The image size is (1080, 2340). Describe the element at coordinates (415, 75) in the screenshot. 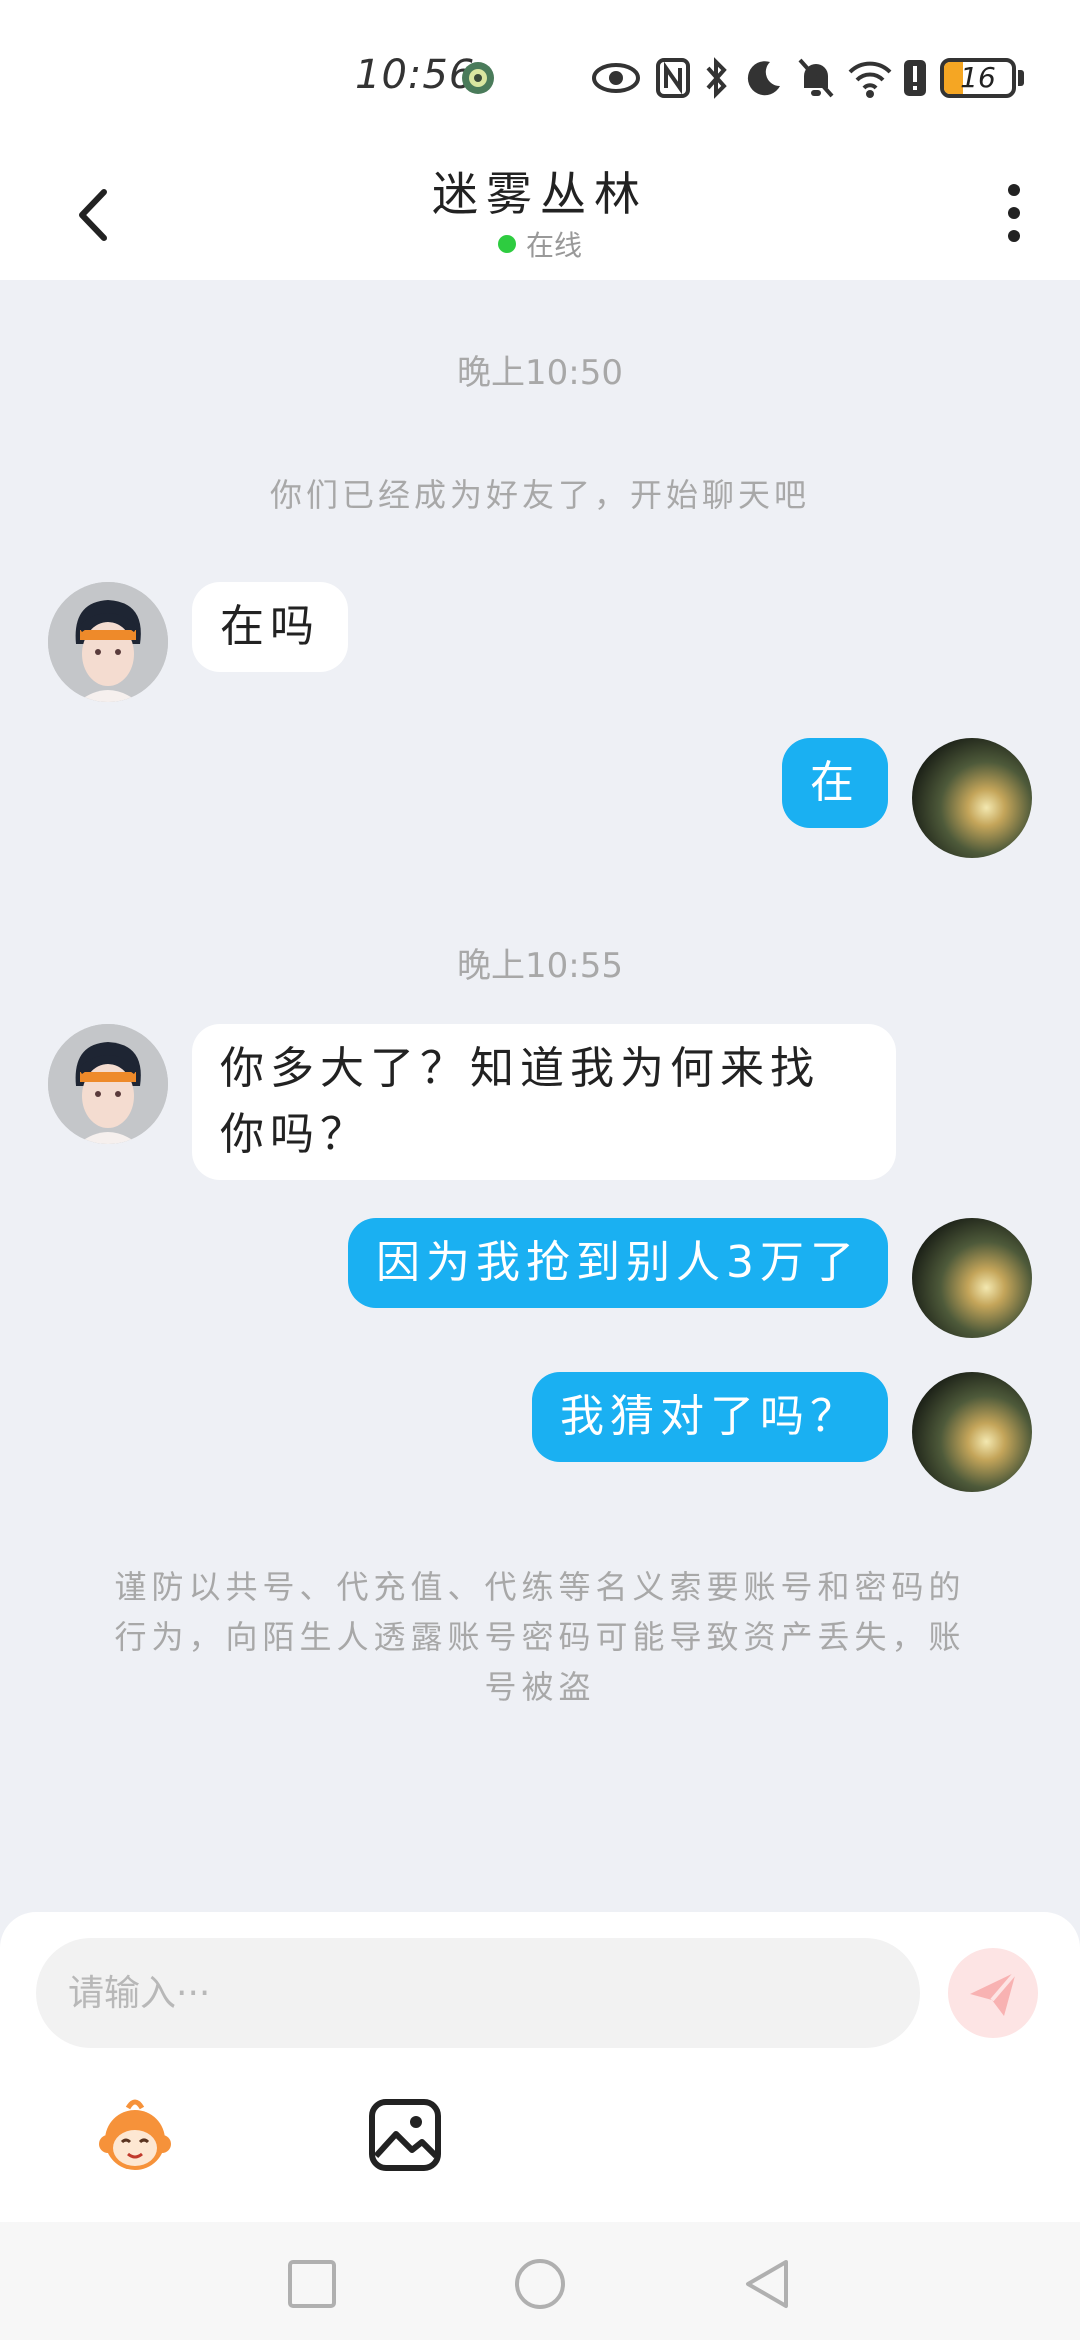

I see `status-time: 10:56` at that location.